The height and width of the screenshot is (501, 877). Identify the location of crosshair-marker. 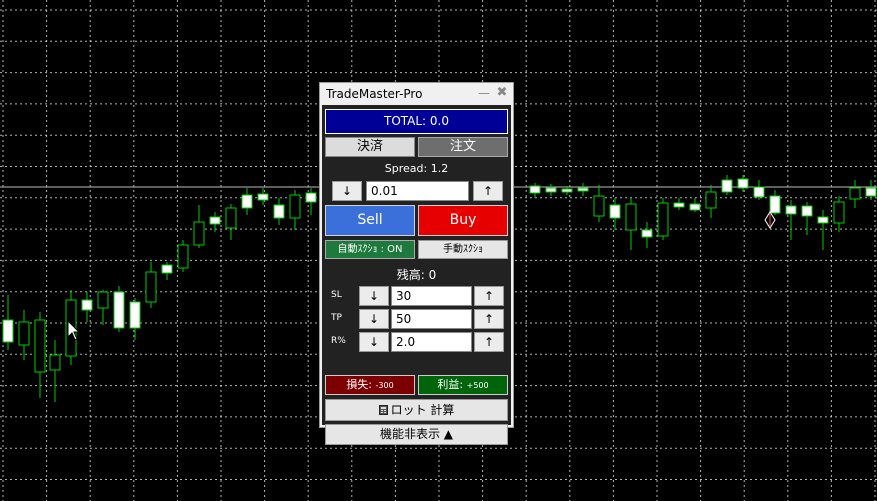
(770, 220).